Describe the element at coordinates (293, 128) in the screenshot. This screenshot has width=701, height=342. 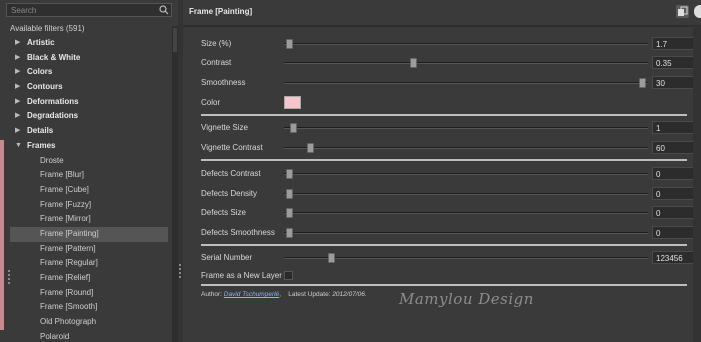
I see `vignette-size-slider-thumb` at that location.